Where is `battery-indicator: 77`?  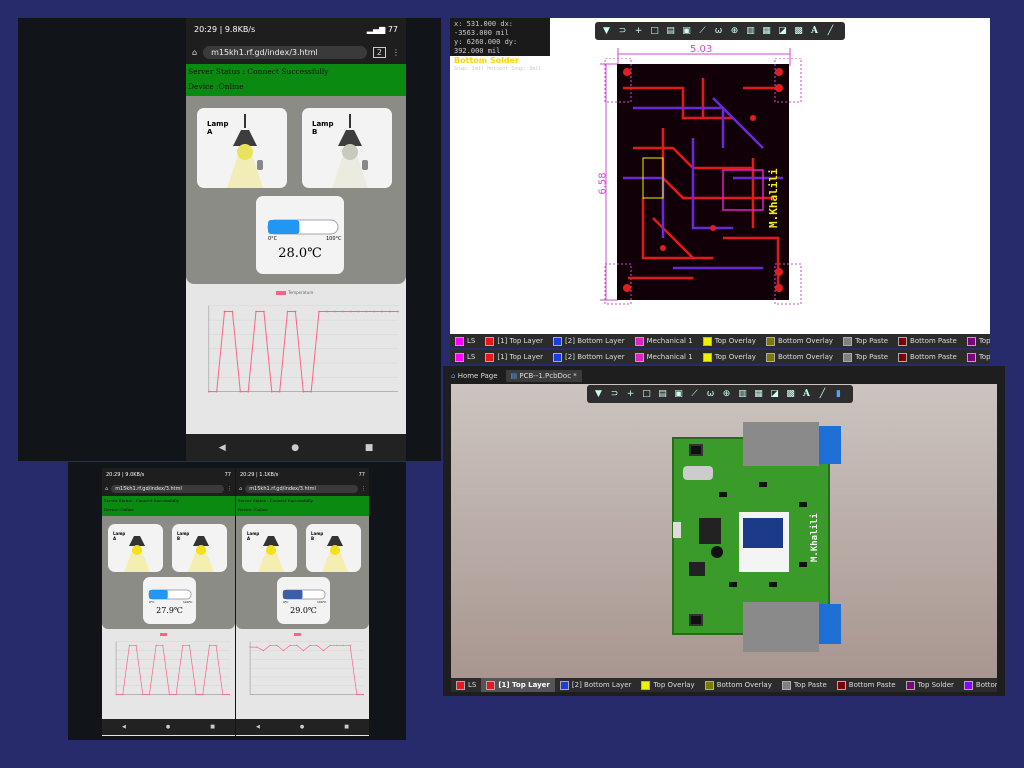 battery-indicator: 77 is located at coordinates (361, 474).